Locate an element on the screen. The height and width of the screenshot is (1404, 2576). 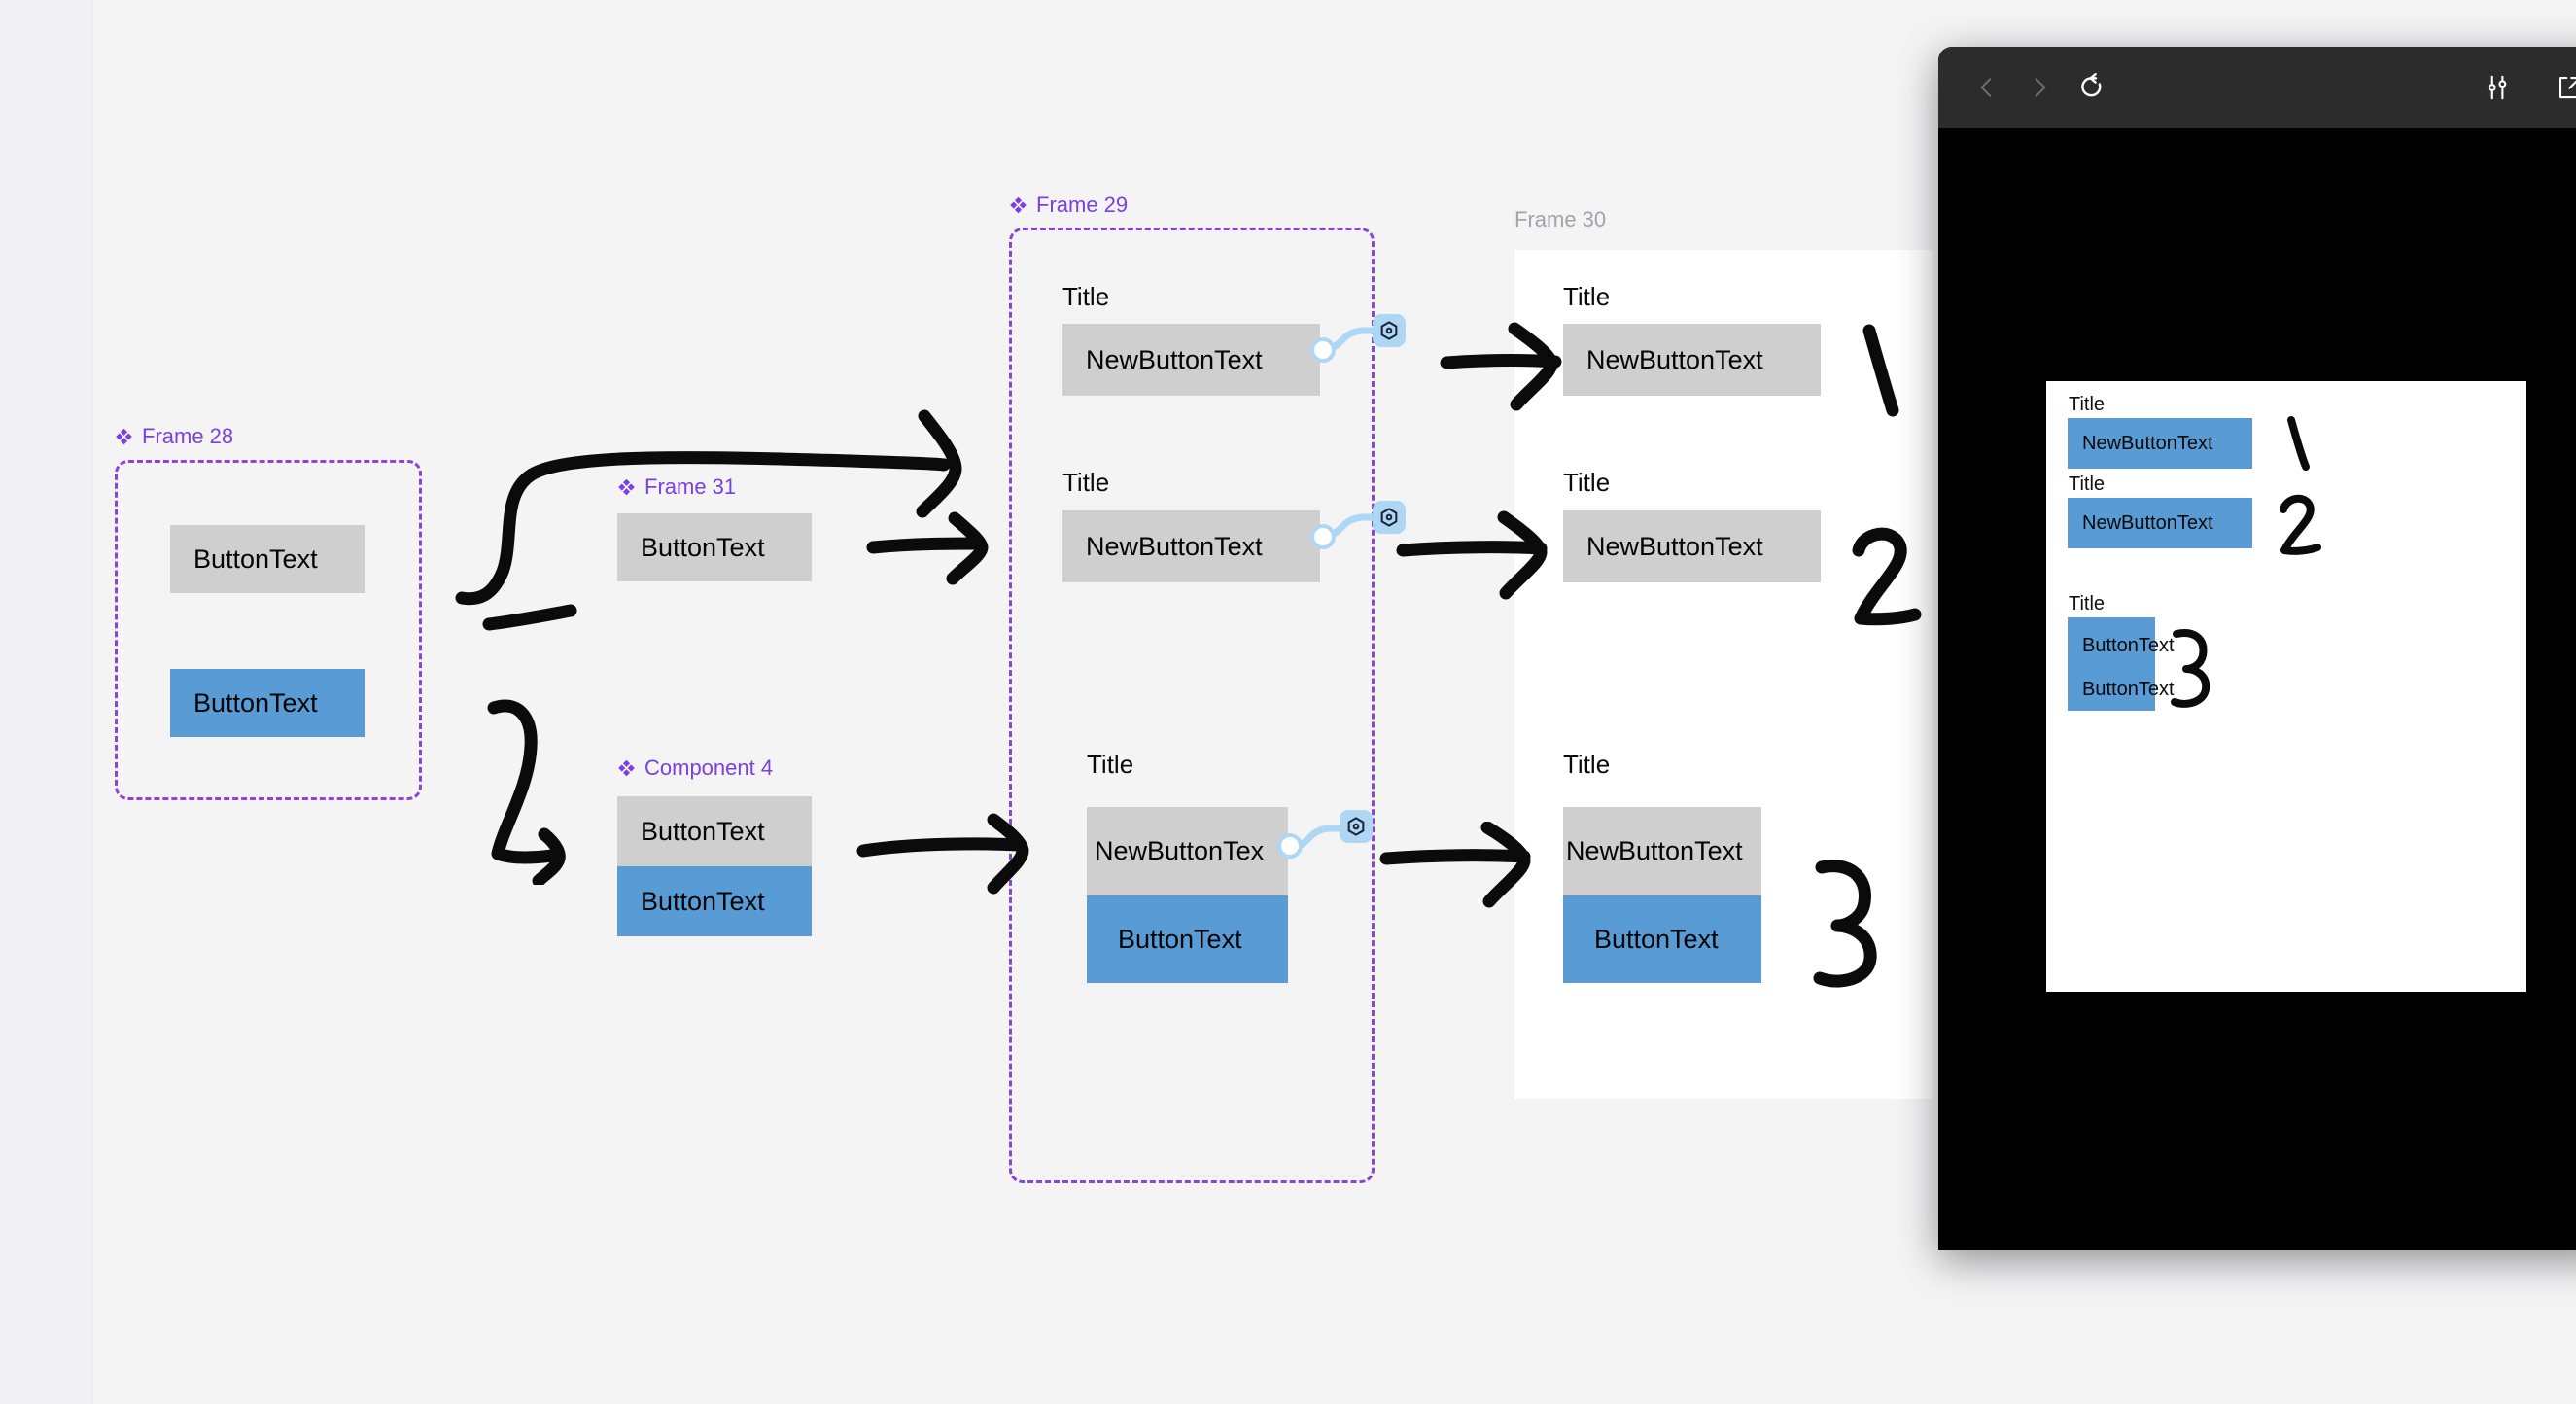
restart-button is located at coordinates (2092, 88).